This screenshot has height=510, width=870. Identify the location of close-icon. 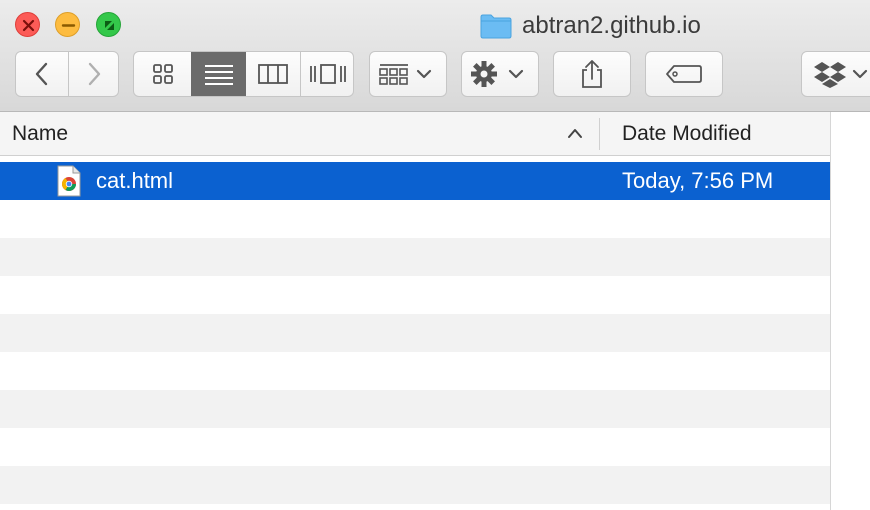
(28, 25).